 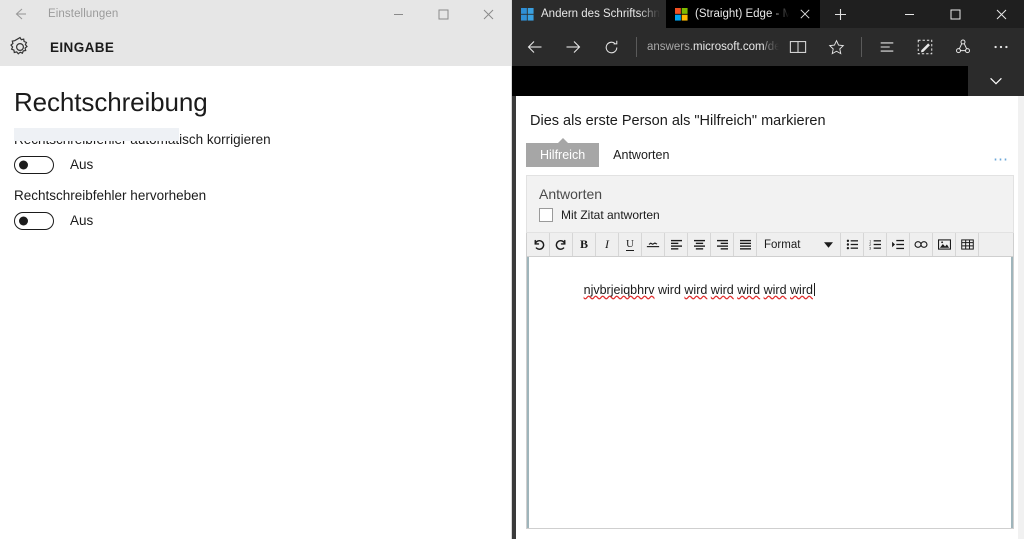 What do you see at coordinates (636, 47) in the screenshot?
I see `toolbar-divider` at bounding box center [636, 47].